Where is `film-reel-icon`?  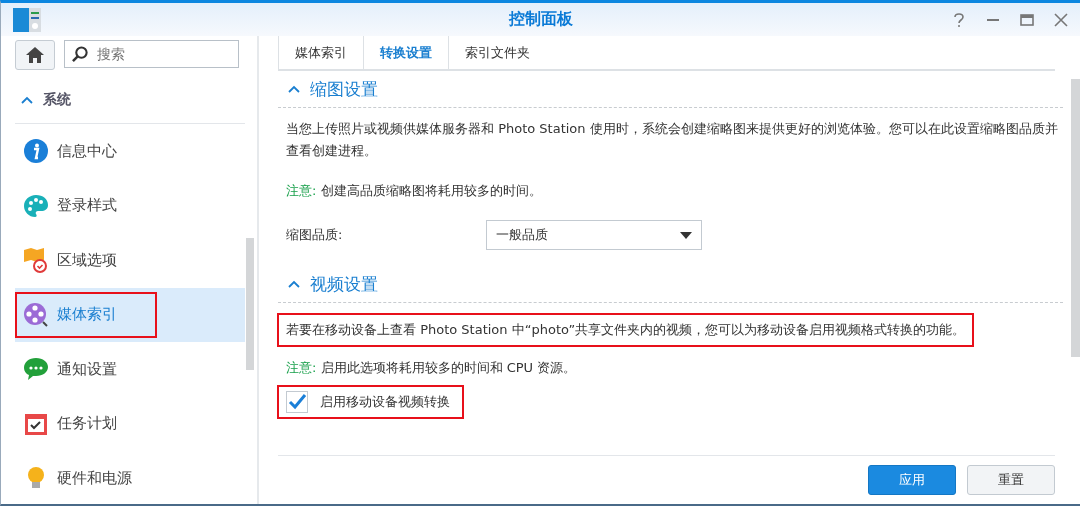 film-reel-icon is located at coordinates (36, 314).